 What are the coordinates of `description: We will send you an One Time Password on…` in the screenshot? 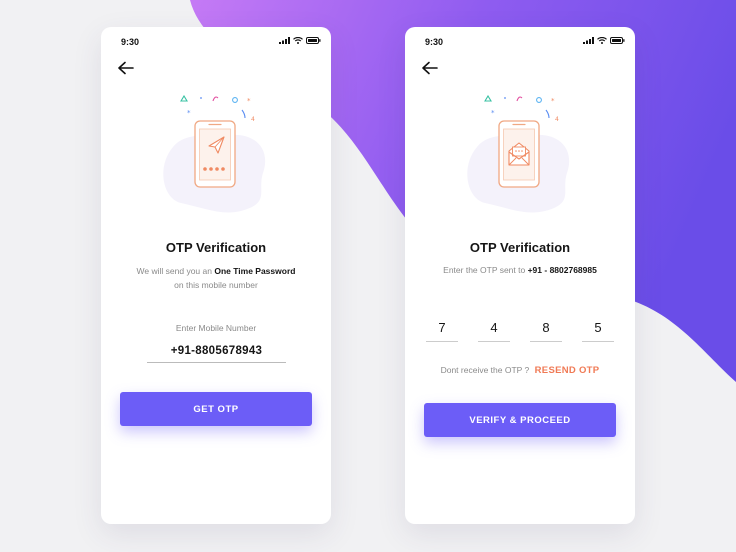 It's located at (216, 278).